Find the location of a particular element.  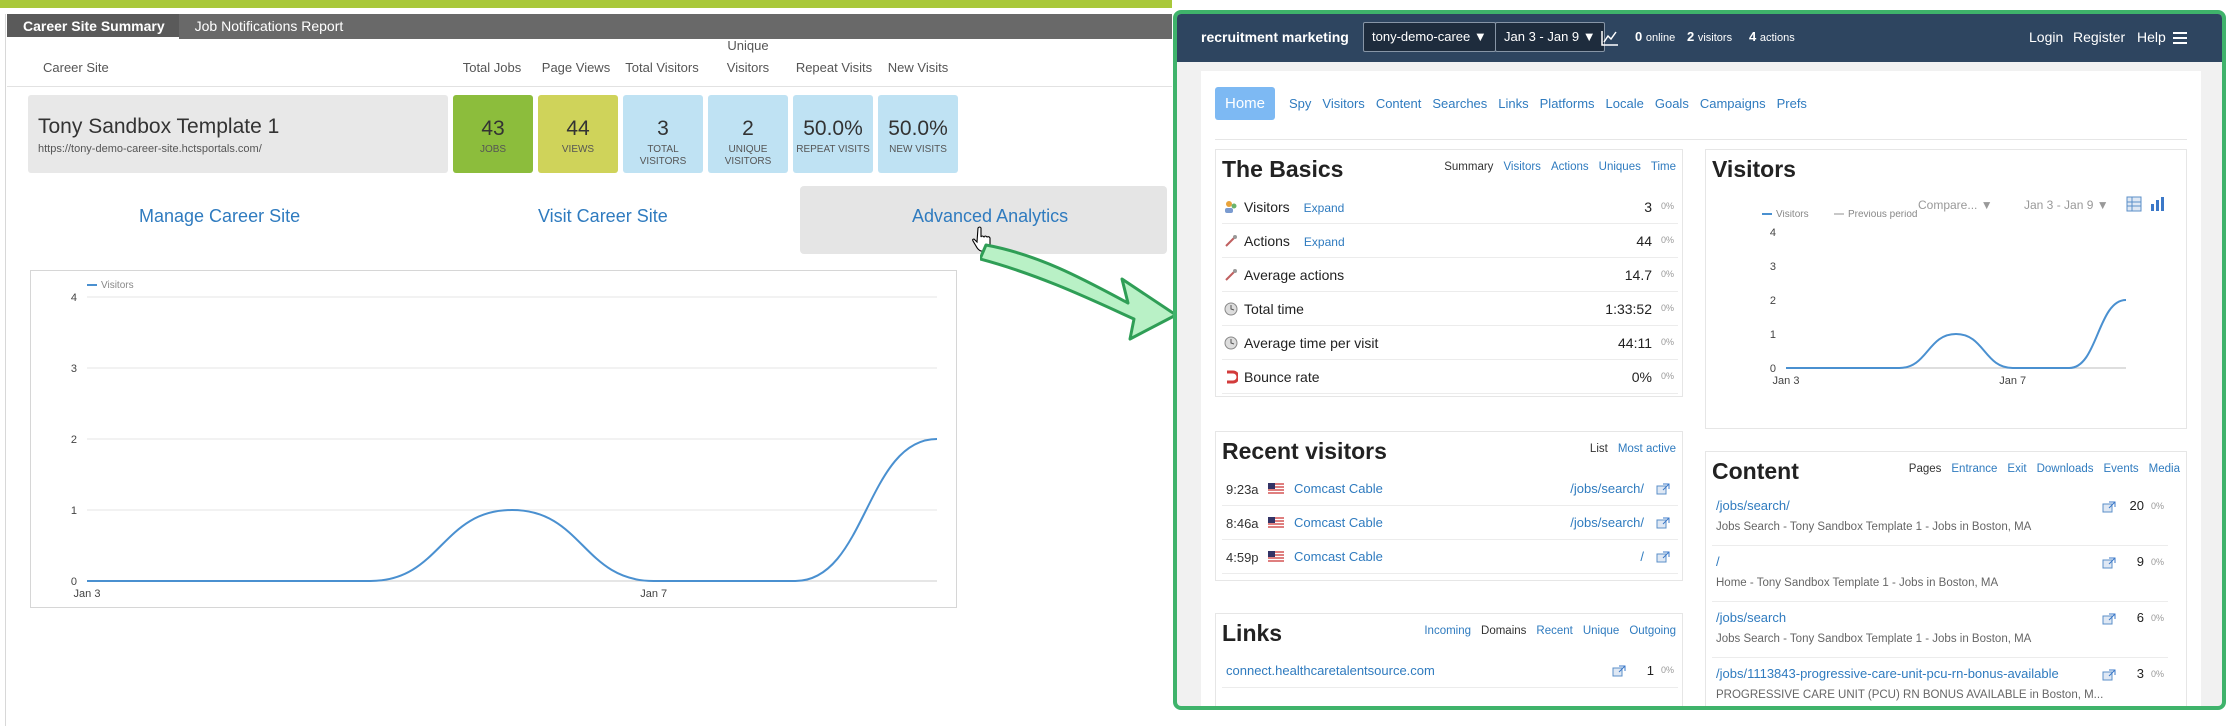

site-select: tony-demo-caree ▼ is located at coordinates (1429, 37).